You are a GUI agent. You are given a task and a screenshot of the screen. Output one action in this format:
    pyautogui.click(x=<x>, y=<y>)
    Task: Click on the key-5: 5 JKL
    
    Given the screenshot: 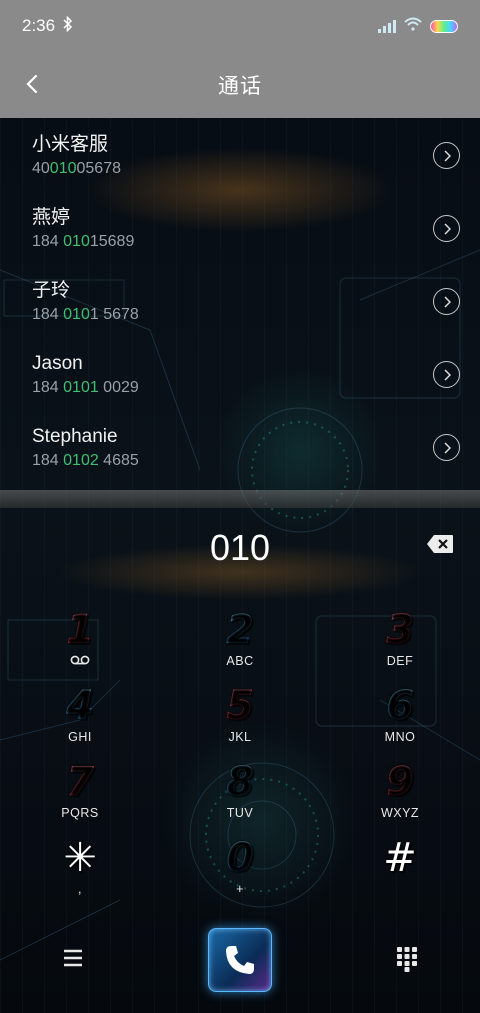 What is the action you would take?
    pyautogui.click(x=240, y=716)
    